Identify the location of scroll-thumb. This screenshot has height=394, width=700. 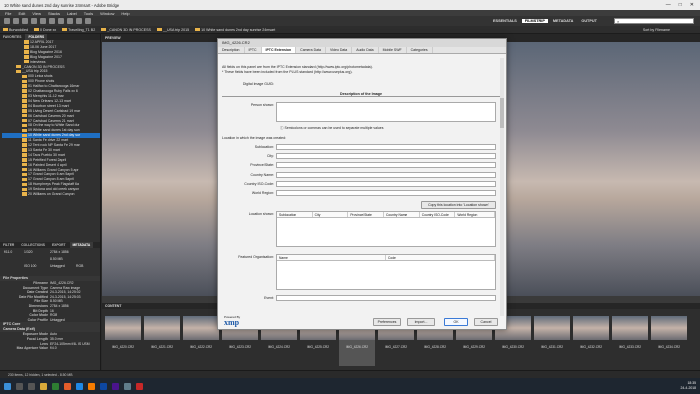
(502, 113).